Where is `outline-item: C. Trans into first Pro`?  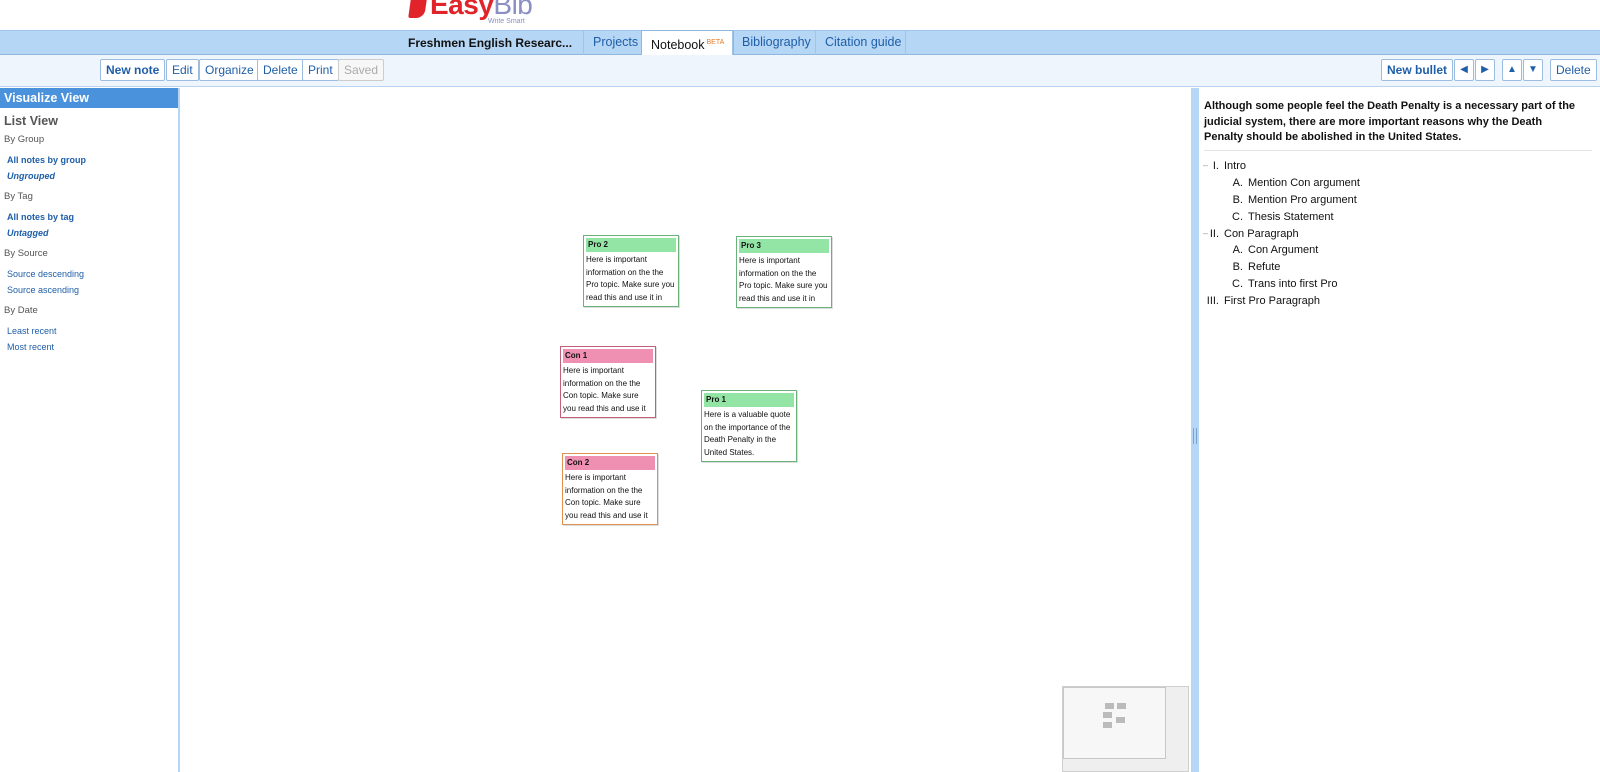
outline-item: C. Trans into first Pro is located at coordinates (1281, 284).